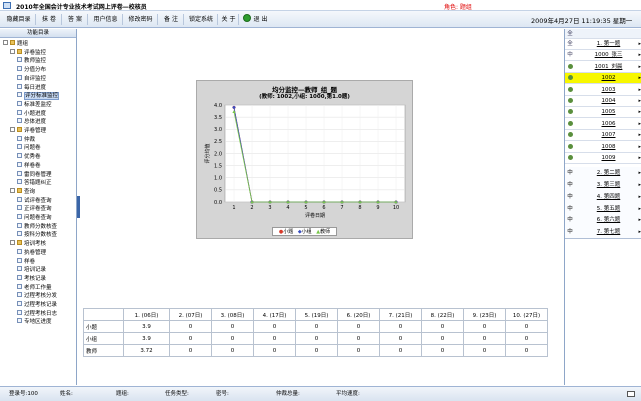  What do you see at coordinates (34, 218) in the screenshot?
I see `tree-item: 问题卷查询` at bounding box center [34, 218].